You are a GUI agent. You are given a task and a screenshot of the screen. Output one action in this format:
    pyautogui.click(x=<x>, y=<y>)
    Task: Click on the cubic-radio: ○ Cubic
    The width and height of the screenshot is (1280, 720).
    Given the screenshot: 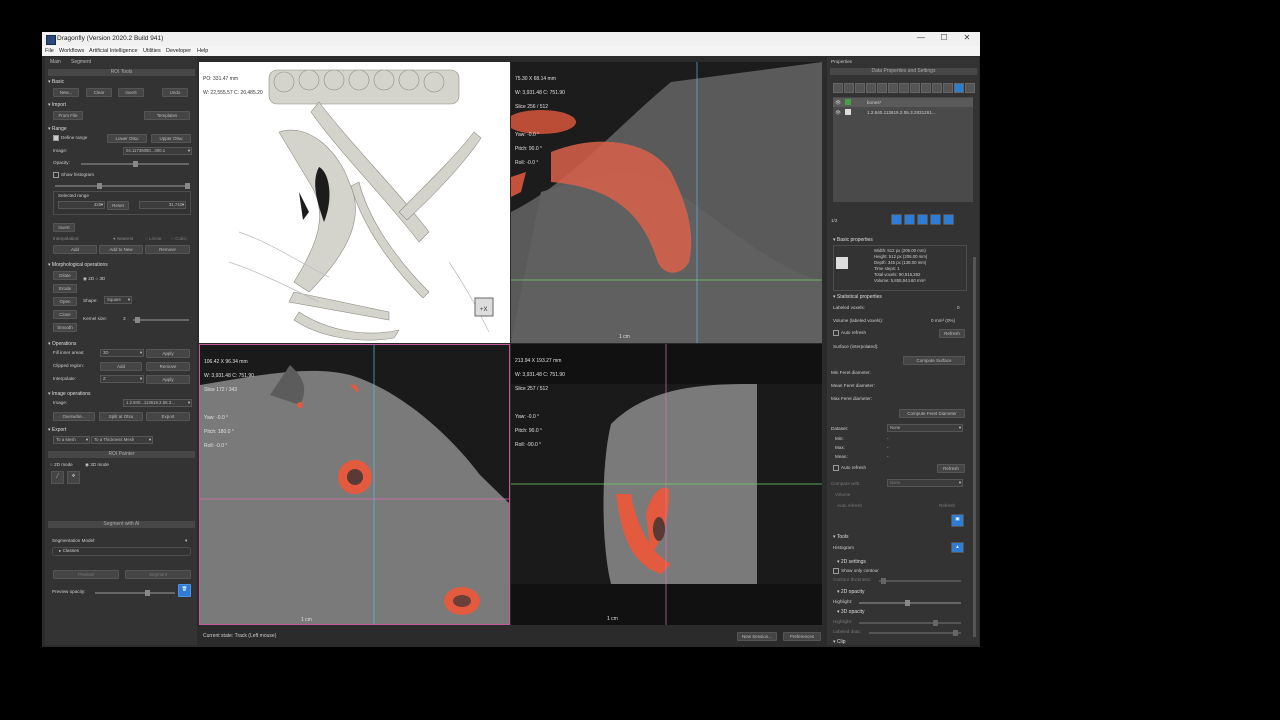 What is the action you would take?
    pyautogui.click(x=179, y=238)
    